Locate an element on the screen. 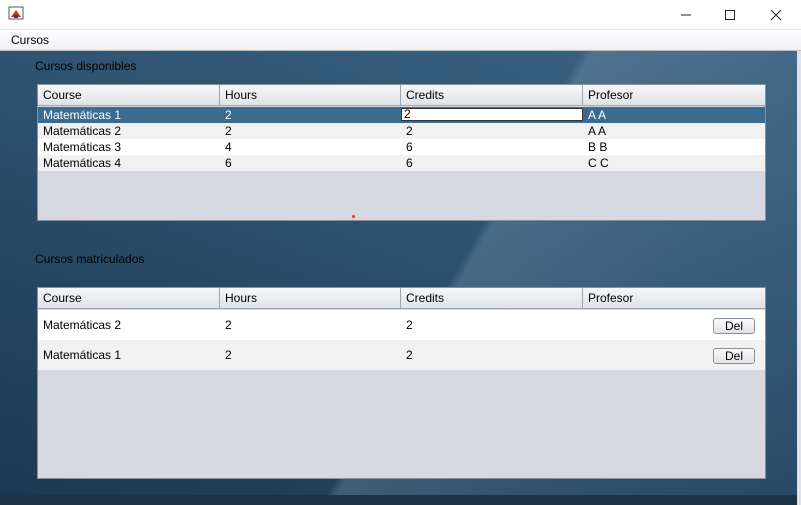  close-icon is located at coordinates (776, 14).